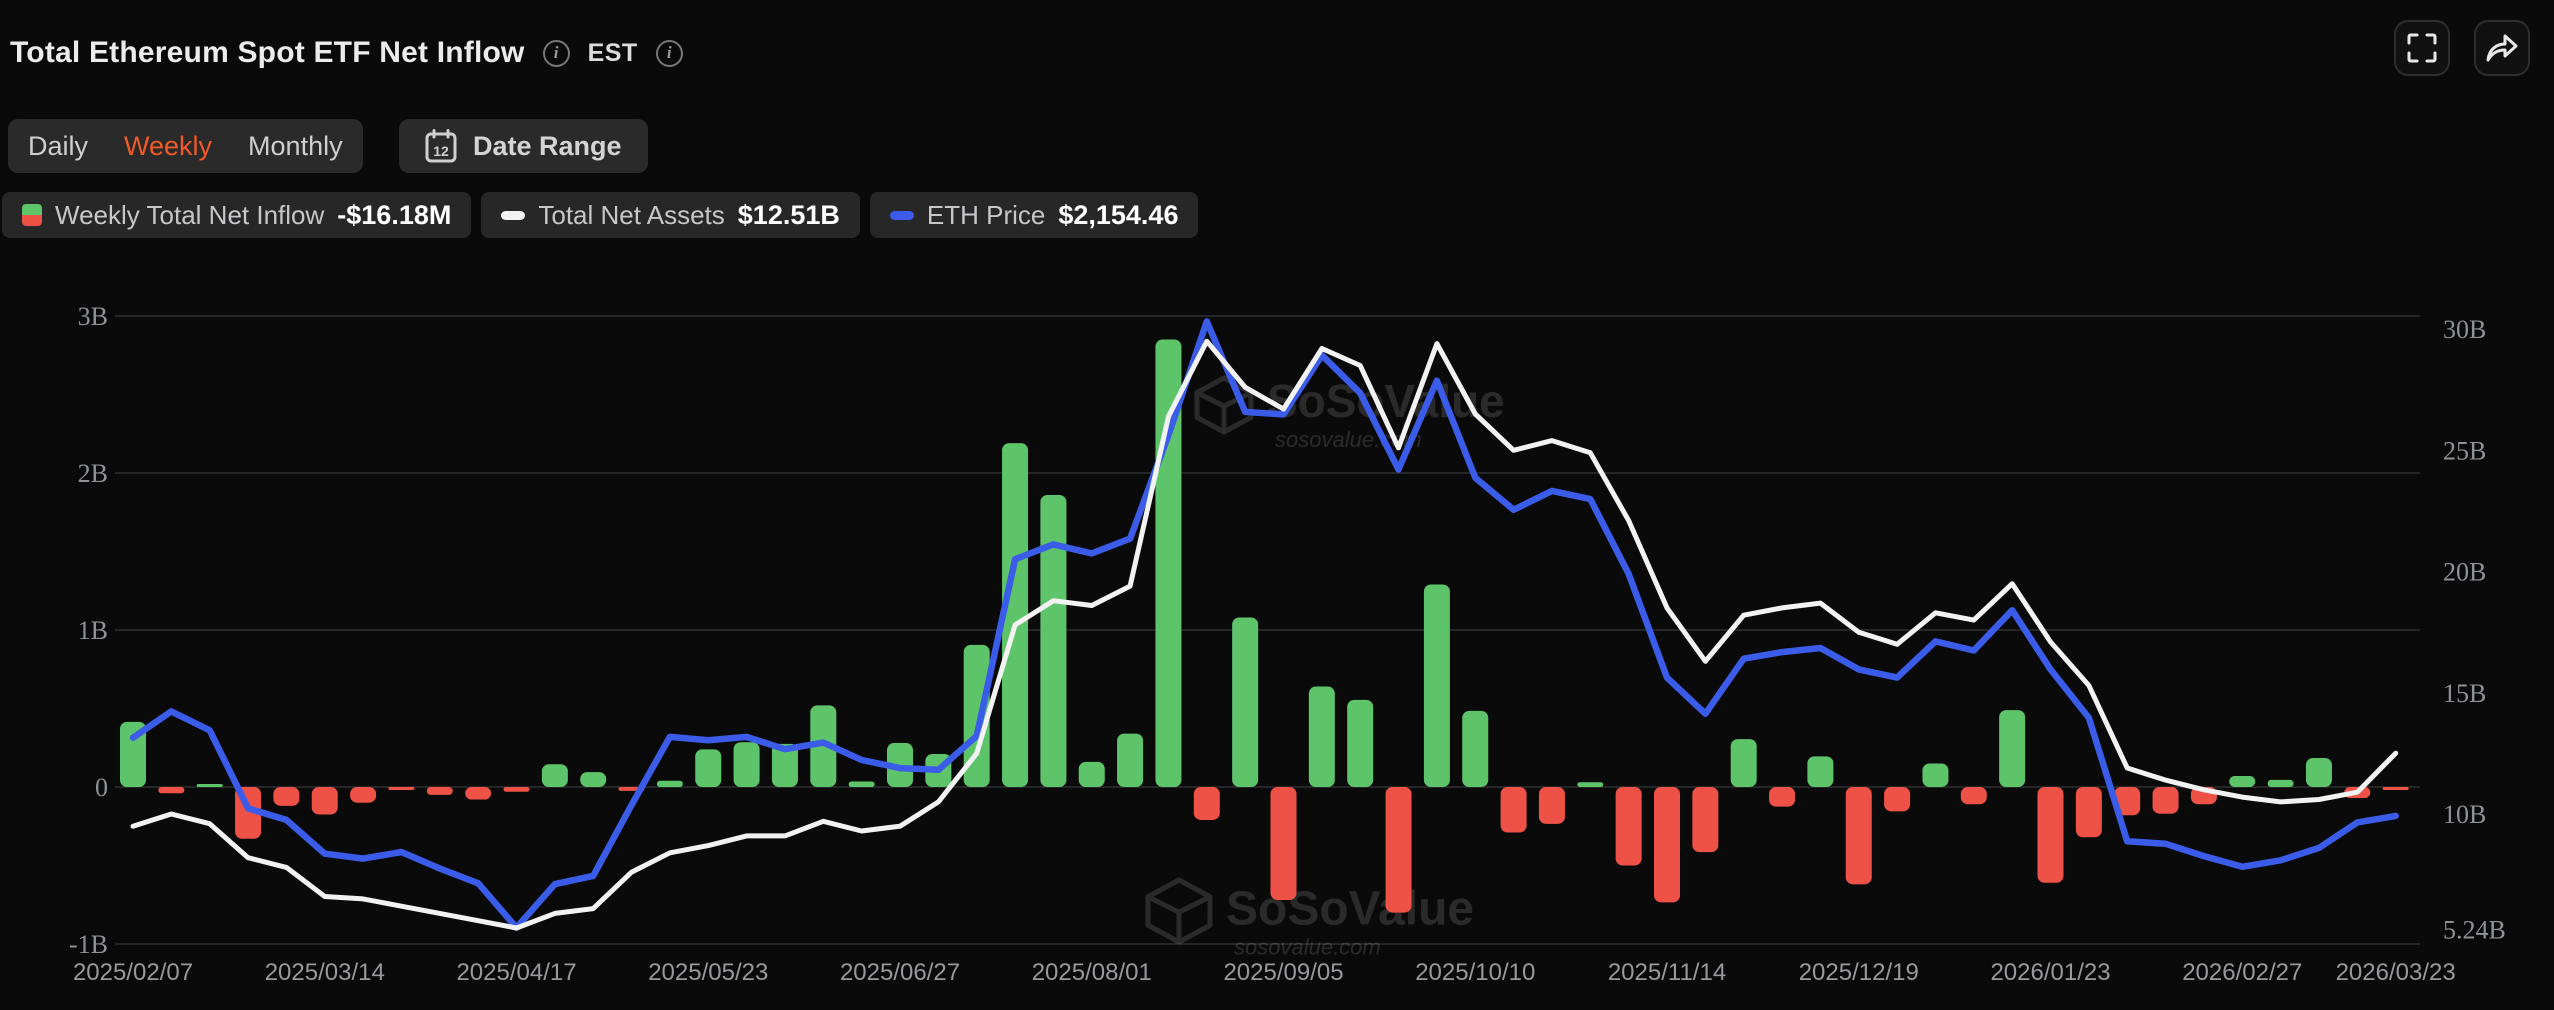 The height and width of the screenshot is (1010, 2554). I want to click on left-axis-tick: 2B, so click(93, 473).